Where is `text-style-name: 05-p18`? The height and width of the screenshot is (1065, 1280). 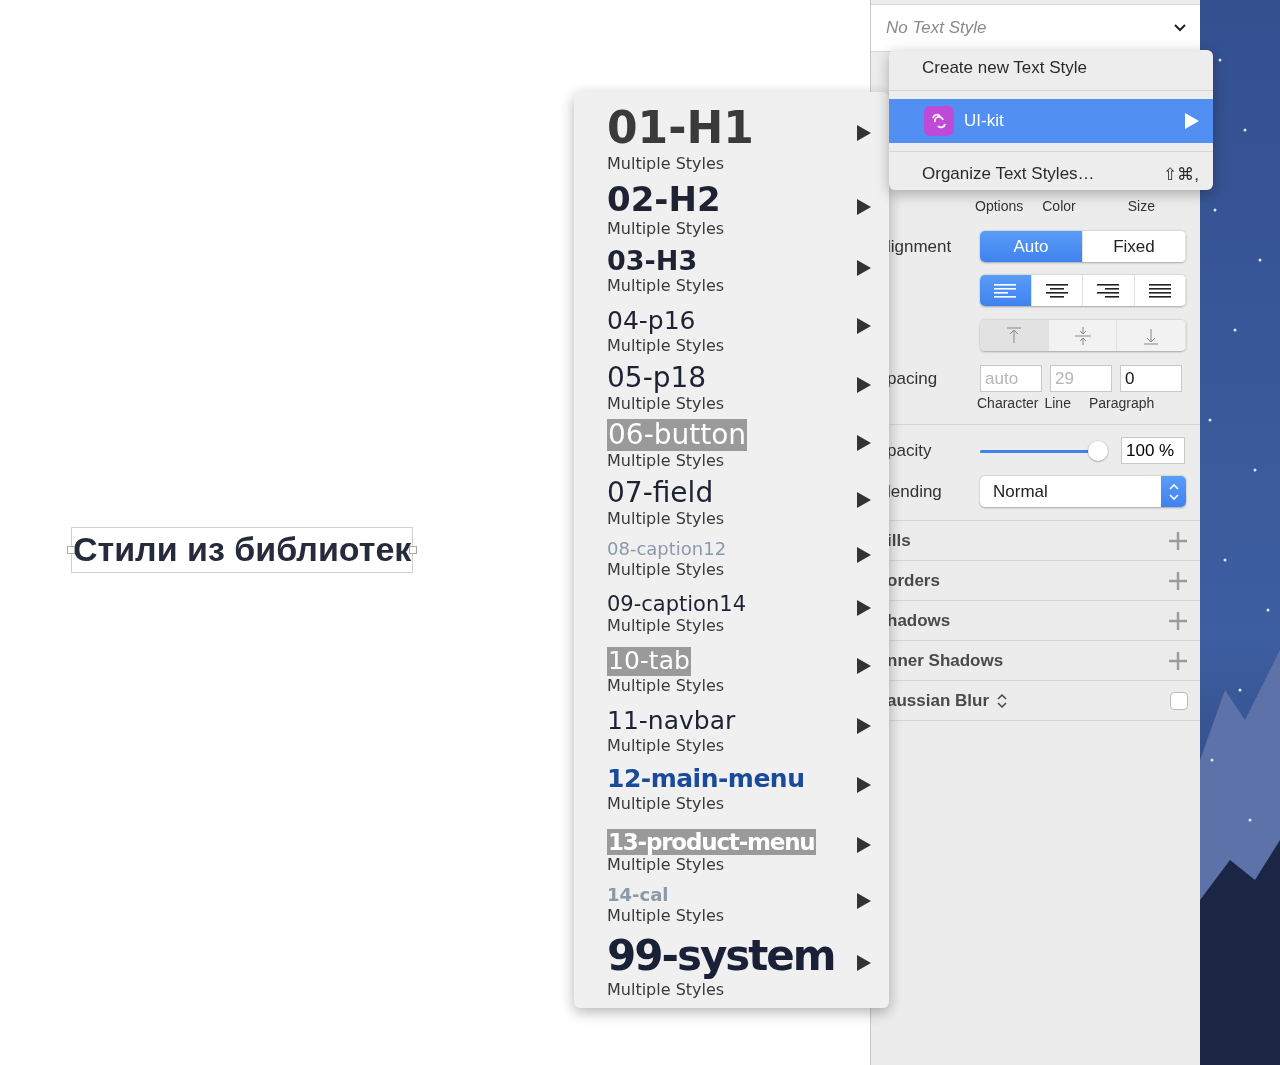 text-style-name: 05-p18 is located at coordinates (657, 377).